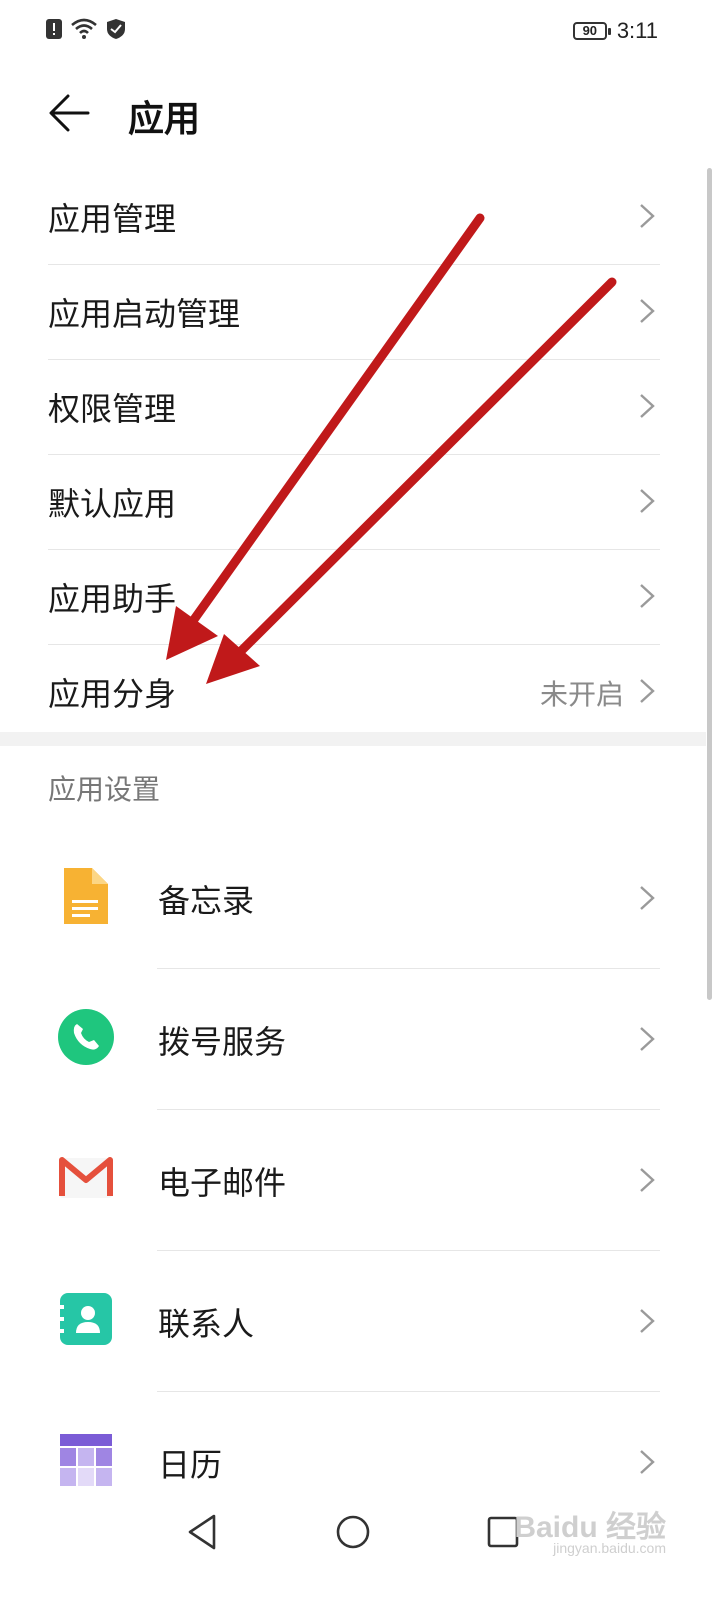 This screenshot has height=1600, width=720. Describe the element at coordinates (360, 1039) in the screenshot. I see `app-item-dialer: 拨号服务` at that location.